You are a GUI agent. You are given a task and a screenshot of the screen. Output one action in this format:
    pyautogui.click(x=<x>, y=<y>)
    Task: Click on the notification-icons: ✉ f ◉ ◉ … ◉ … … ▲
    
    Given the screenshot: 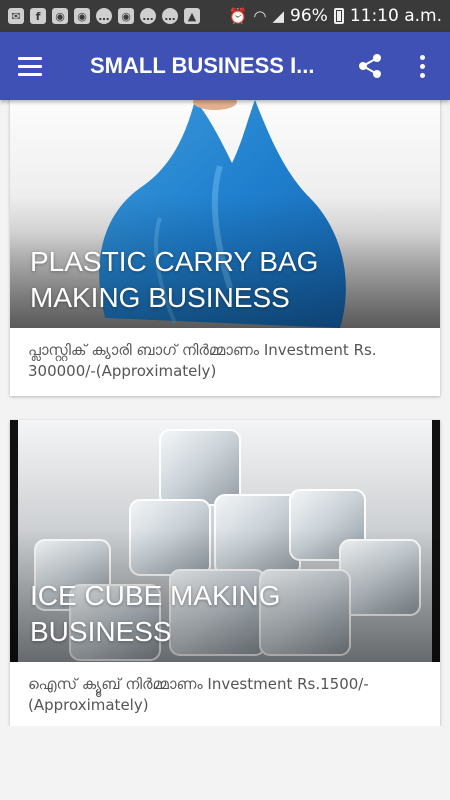 What is the action you would take?
    pyautogui.click(x=104, y=16)
    